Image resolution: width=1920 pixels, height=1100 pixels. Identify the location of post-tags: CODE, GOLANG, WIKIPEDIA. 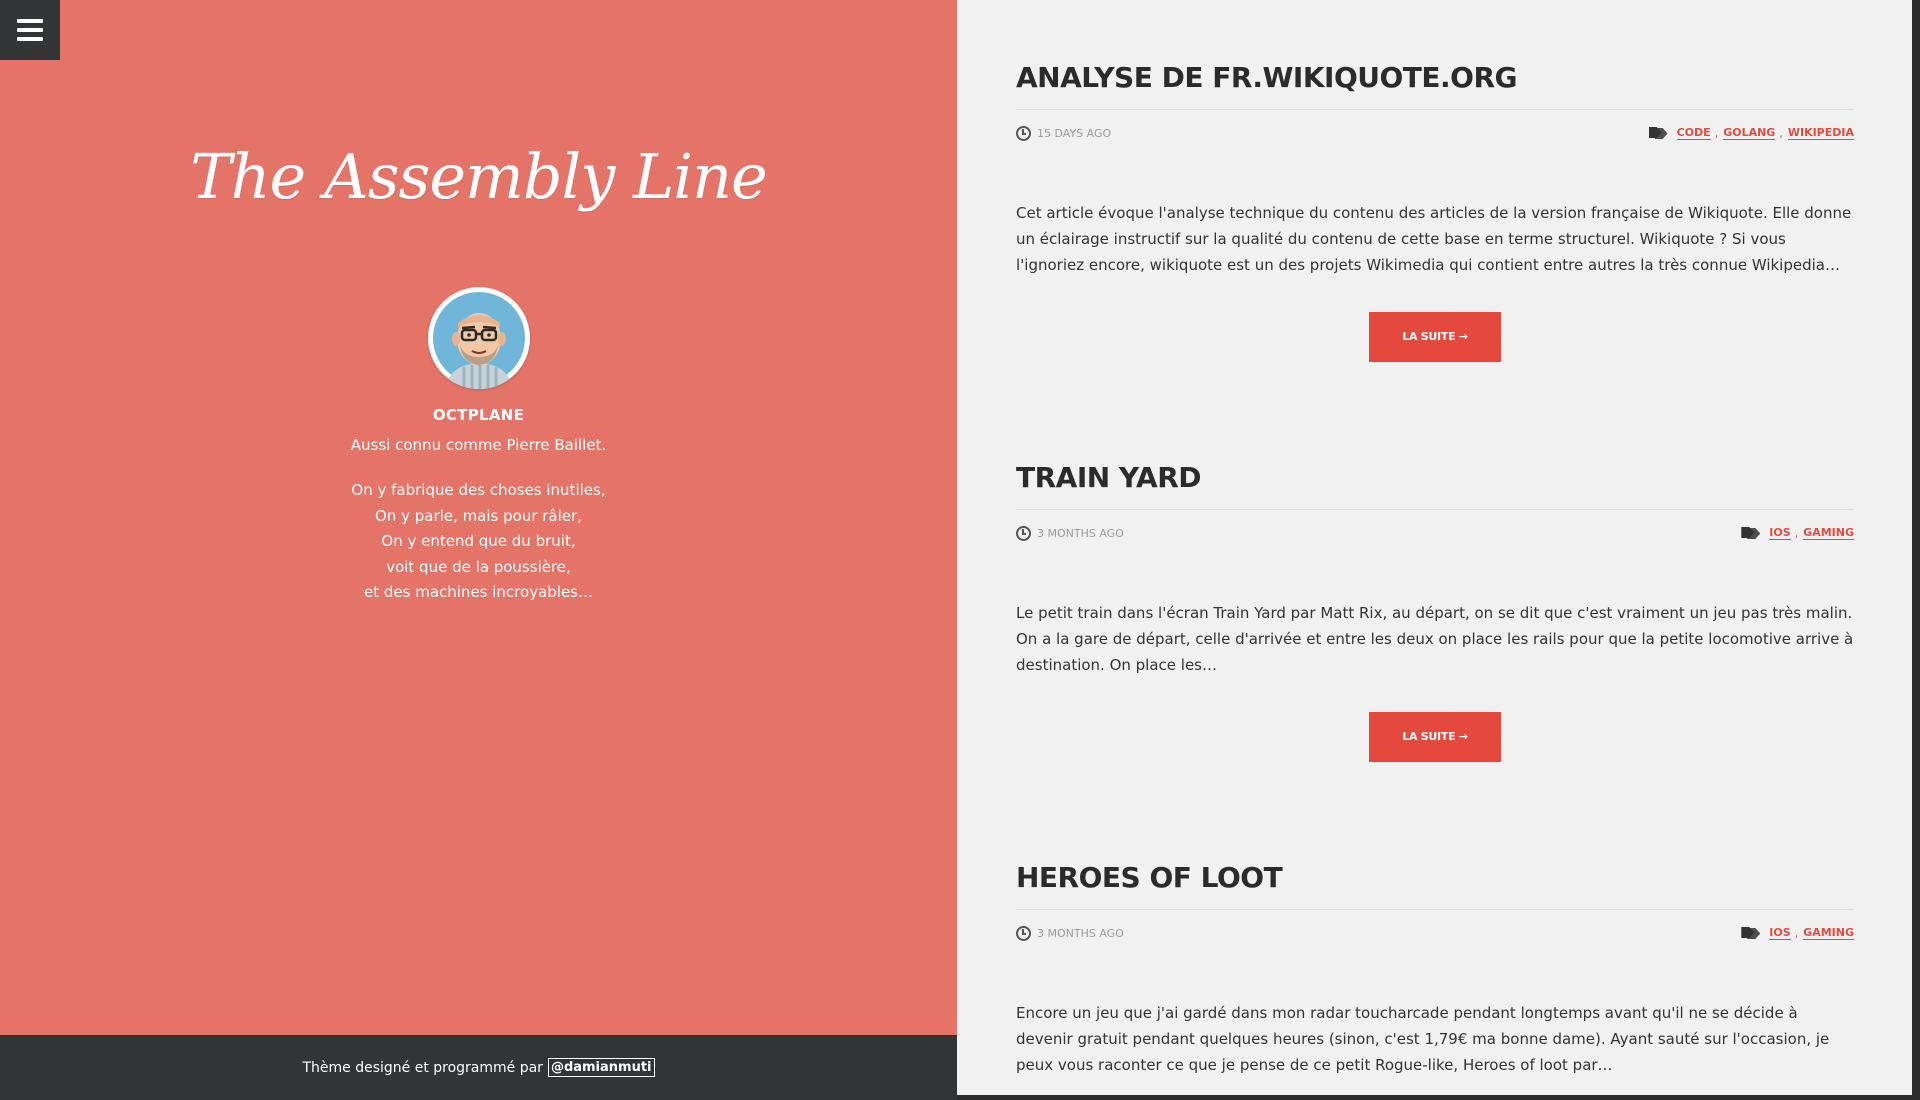
(1751, 133).